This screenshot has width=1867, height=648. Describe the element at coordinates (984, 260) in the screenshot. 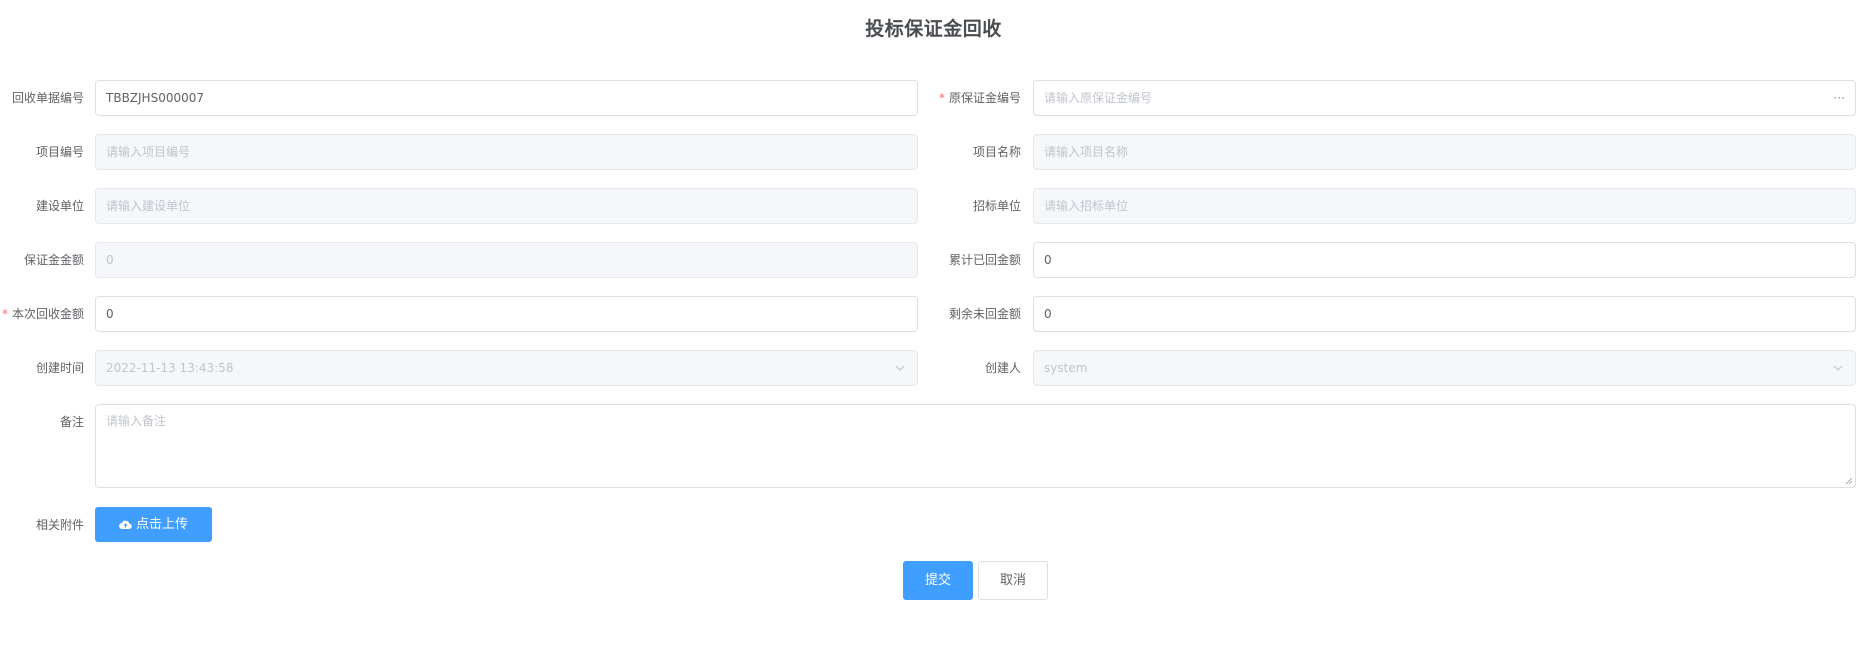

I see `cumulative-recovered-label: 累计已回金额` at that location.